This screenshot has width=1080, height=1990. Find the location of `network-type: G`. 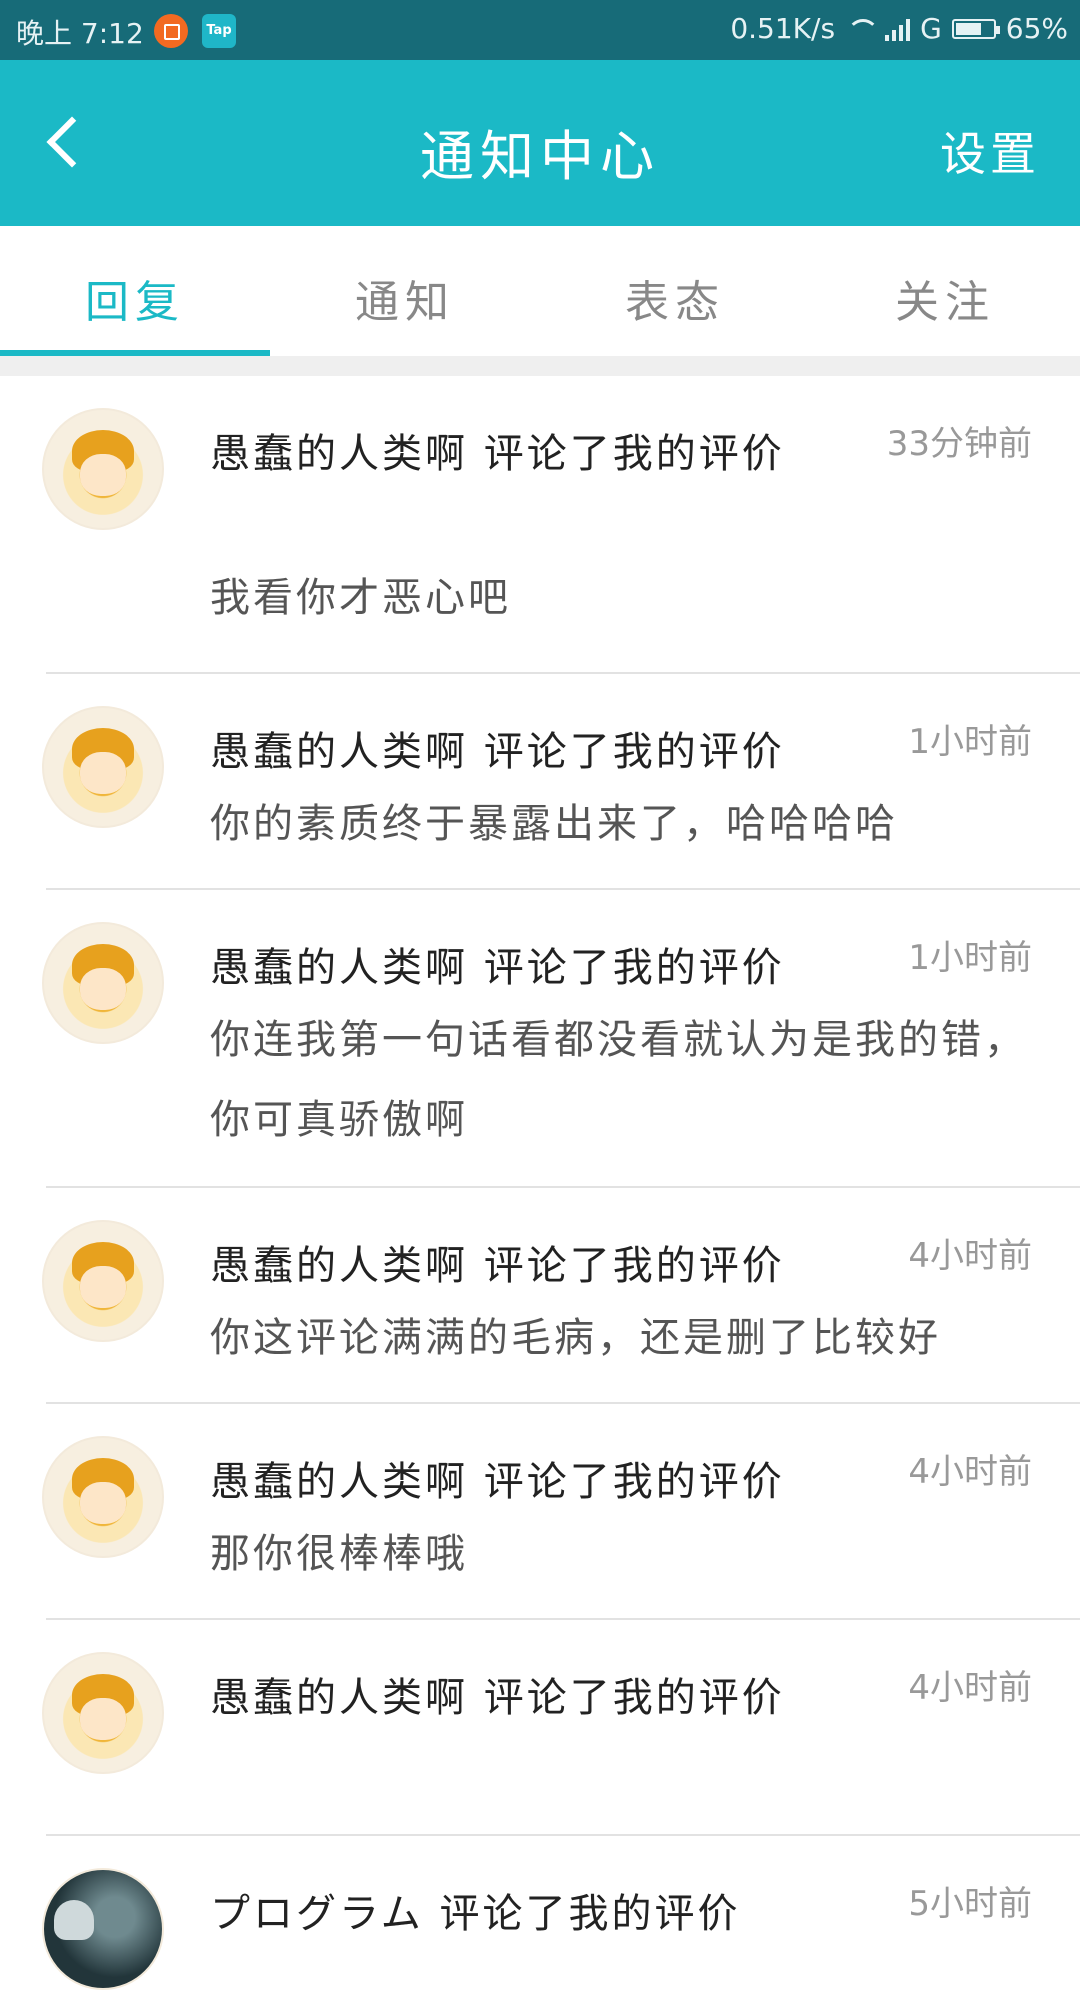

network-type: G is located at coordinates (931, 28).